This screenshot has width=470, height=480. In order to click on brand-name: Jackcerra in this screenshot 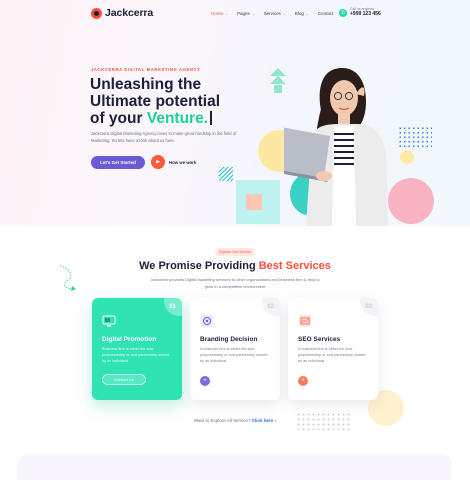, I will do `click(129, 13)`.